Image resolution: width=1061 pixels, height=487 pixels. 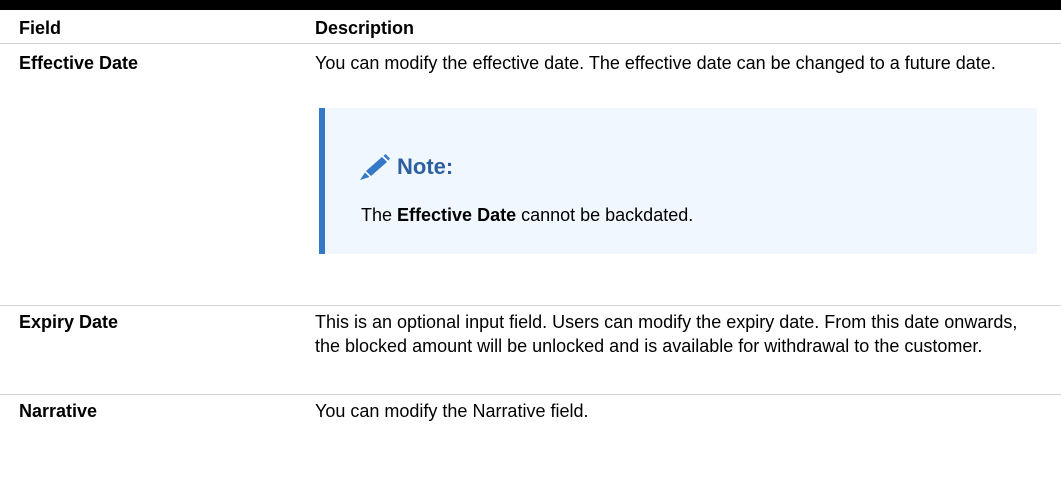 I want to click on description-text: You can modify the Narrative field., so click(x=452, y=411).